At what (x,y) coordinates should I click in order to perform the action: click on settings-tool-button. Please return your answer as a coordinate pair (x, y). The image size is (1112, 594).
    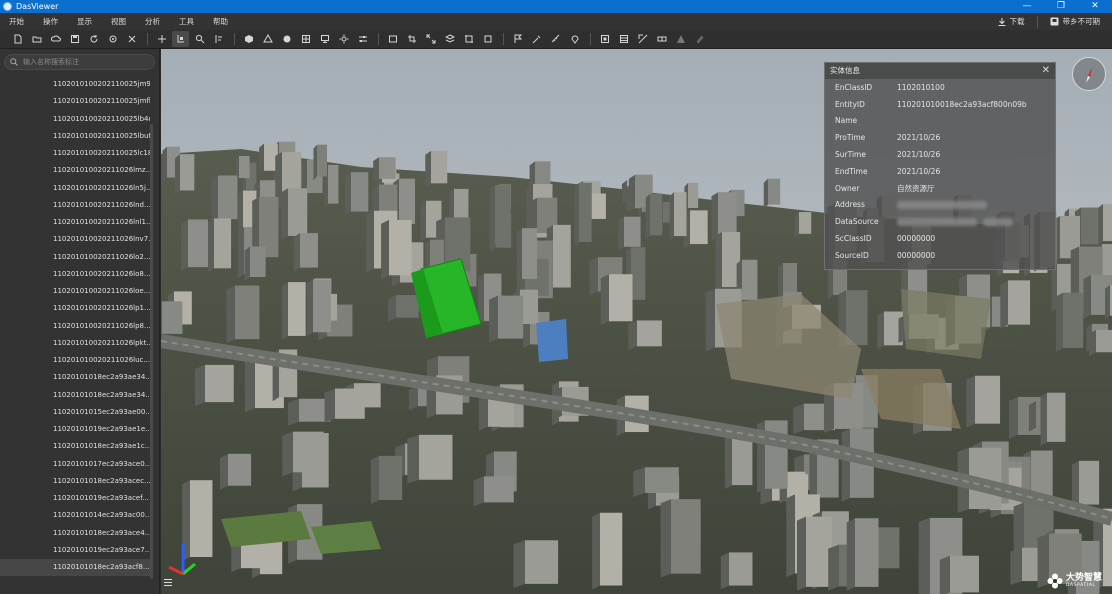
    Looking at the image, I should click on (112, 39).